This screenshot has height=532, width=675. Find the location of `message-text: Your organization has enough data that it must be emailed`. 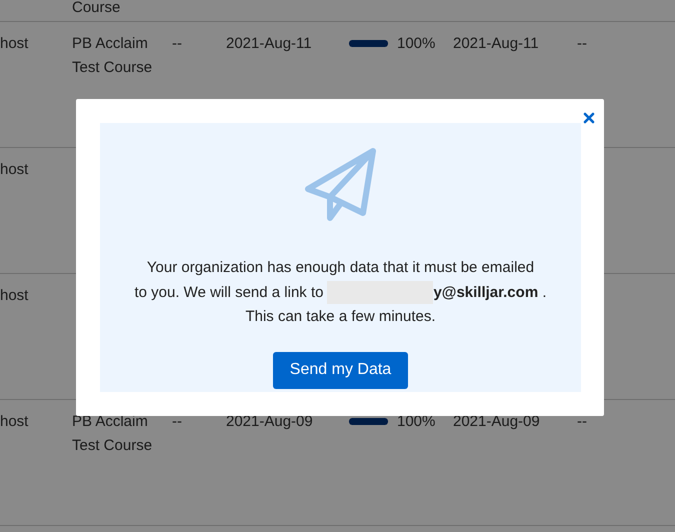

message-text: Your organization has enough data that it must be emailed is located at coordinates (340, 268).